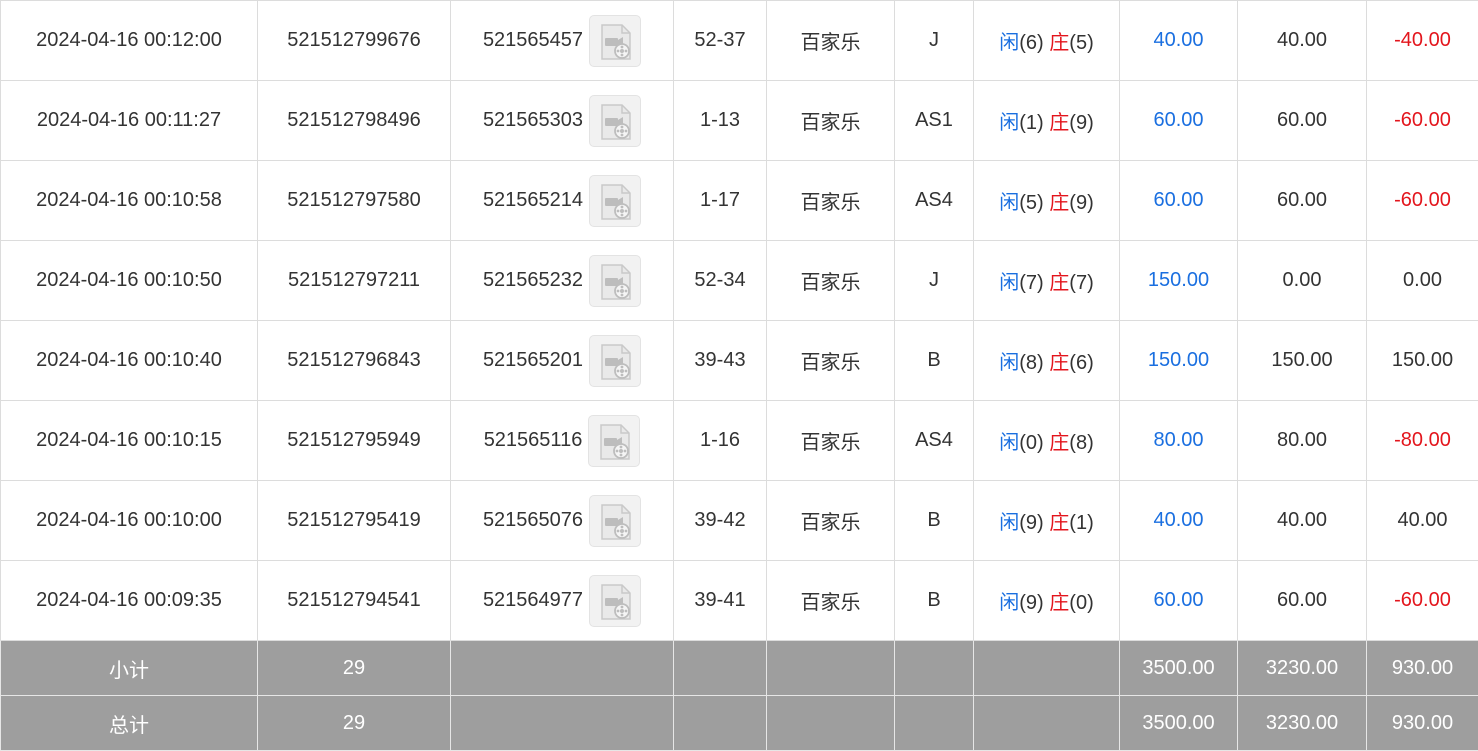  What do you see at coordinates (1302, 668) in the screenshot?
I see `summary-valid-amount: 3230.00` at bounding box center [1302, 668].